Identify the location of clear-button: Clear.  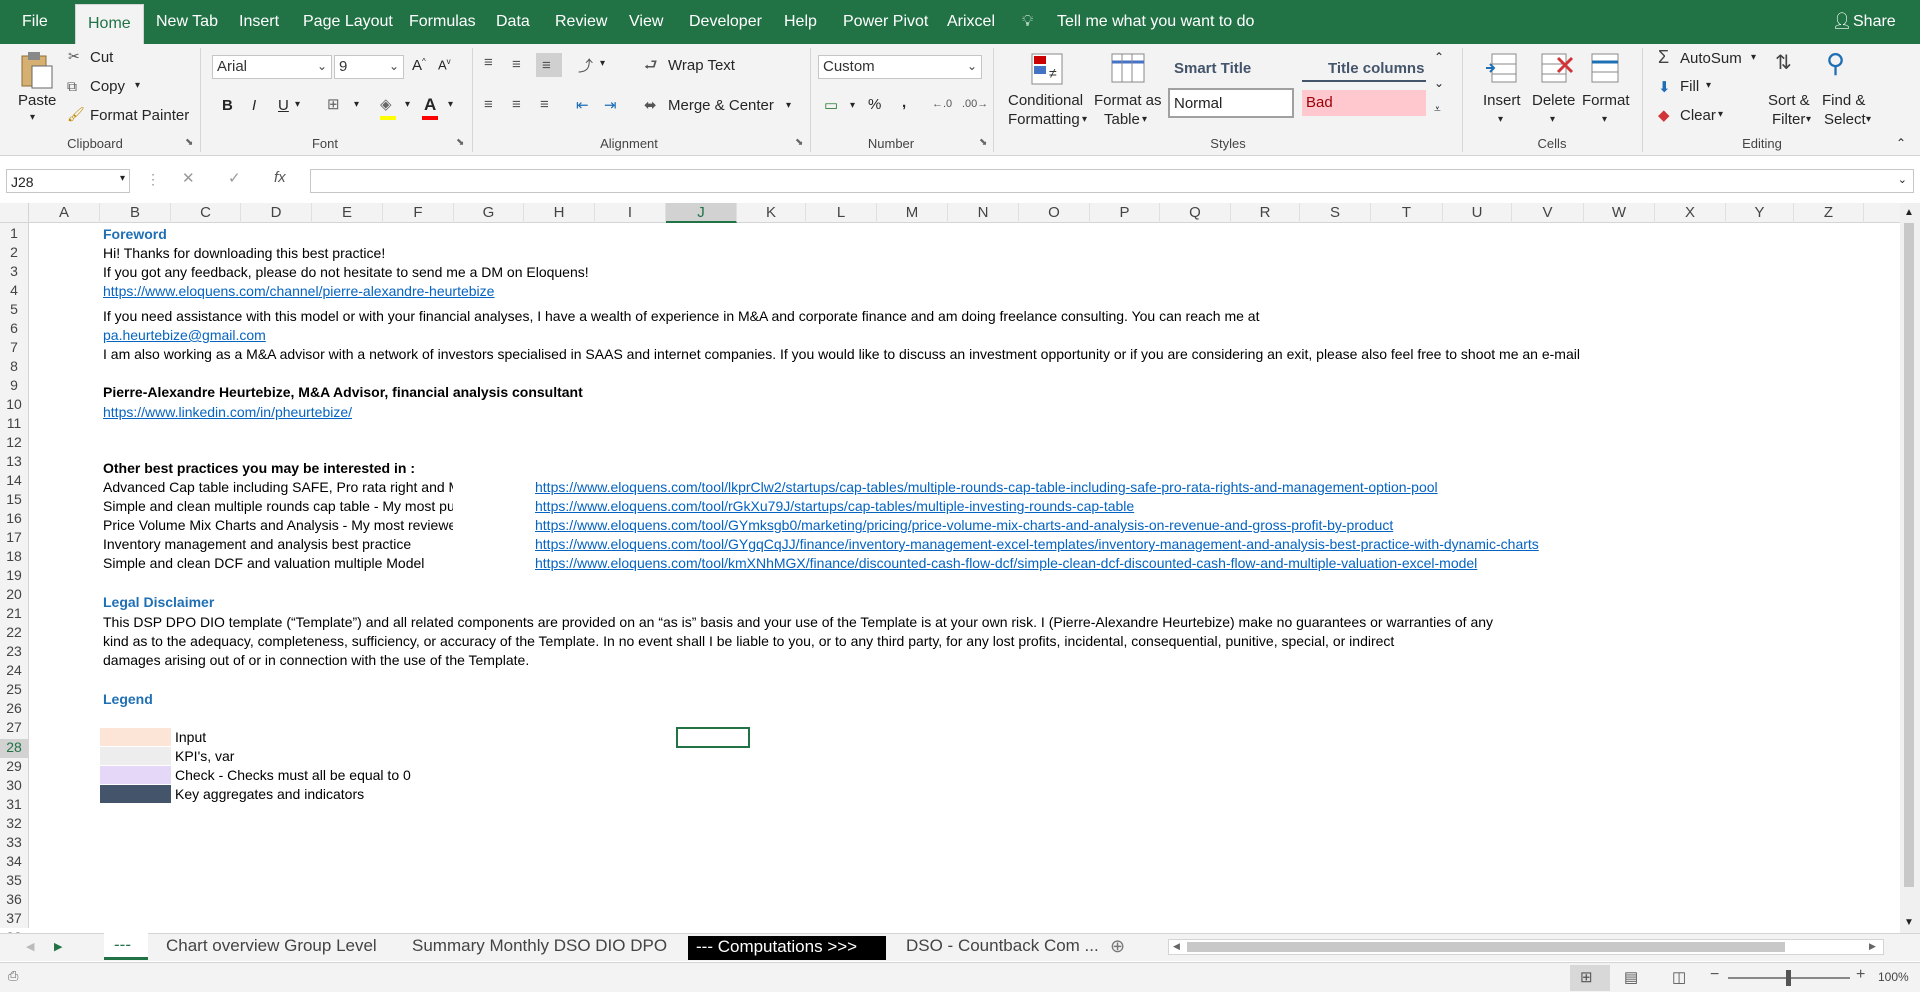
(1698, 115).